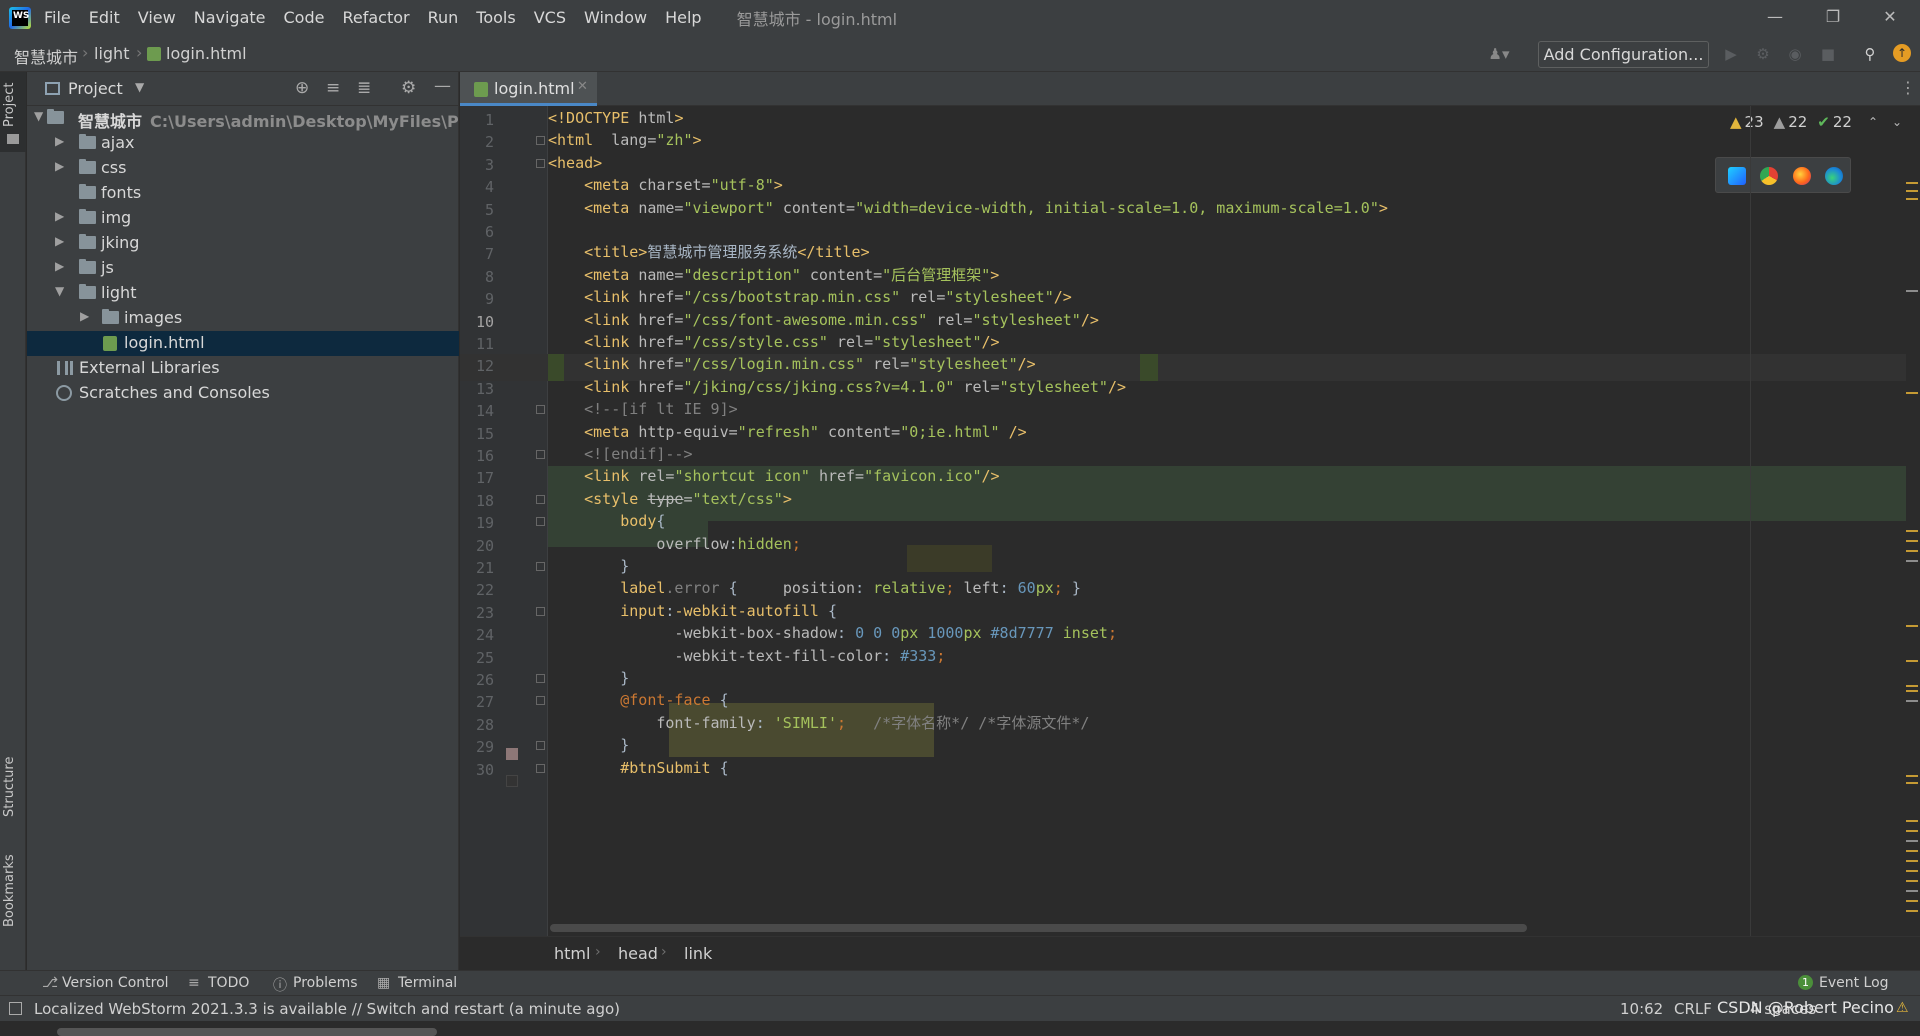  Describe the element at coordinates (111, 53) in the screenshot. I see `breadcrumb-folder: light` at that location.